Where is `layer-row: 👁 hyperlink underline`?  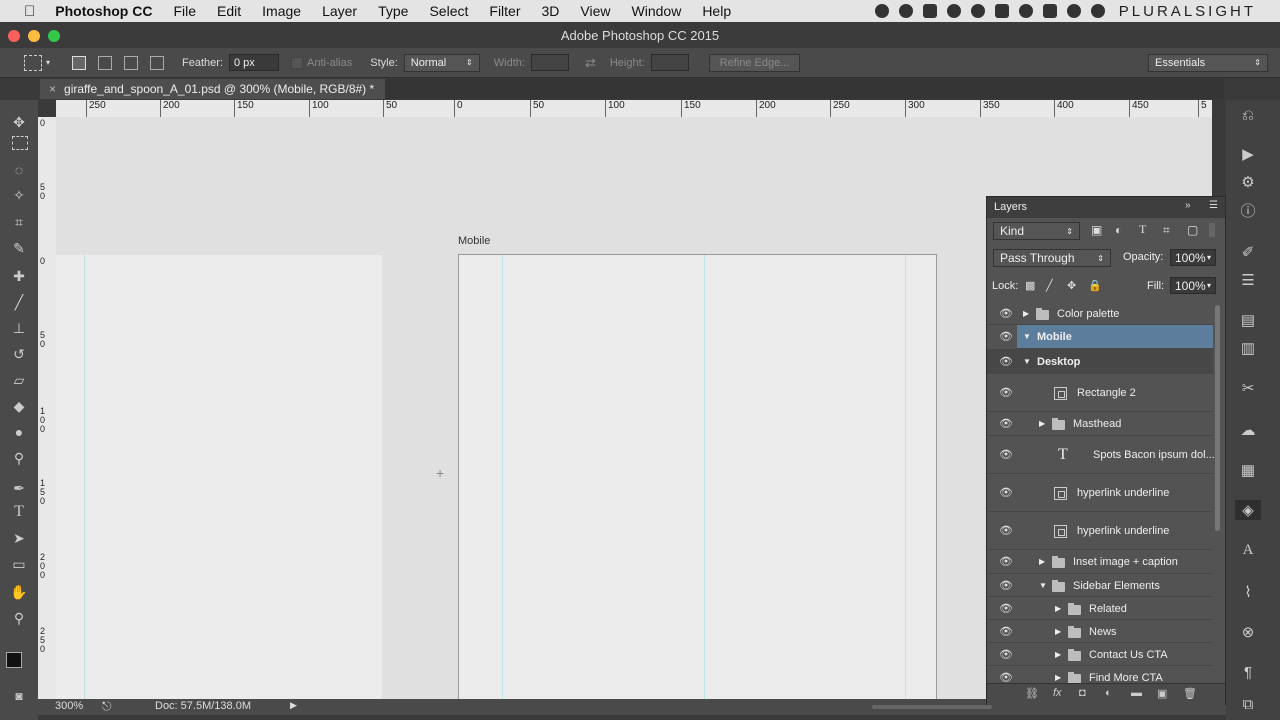
layer-row: 👁 hyperlink underline is located at coordinates (1100, 531).